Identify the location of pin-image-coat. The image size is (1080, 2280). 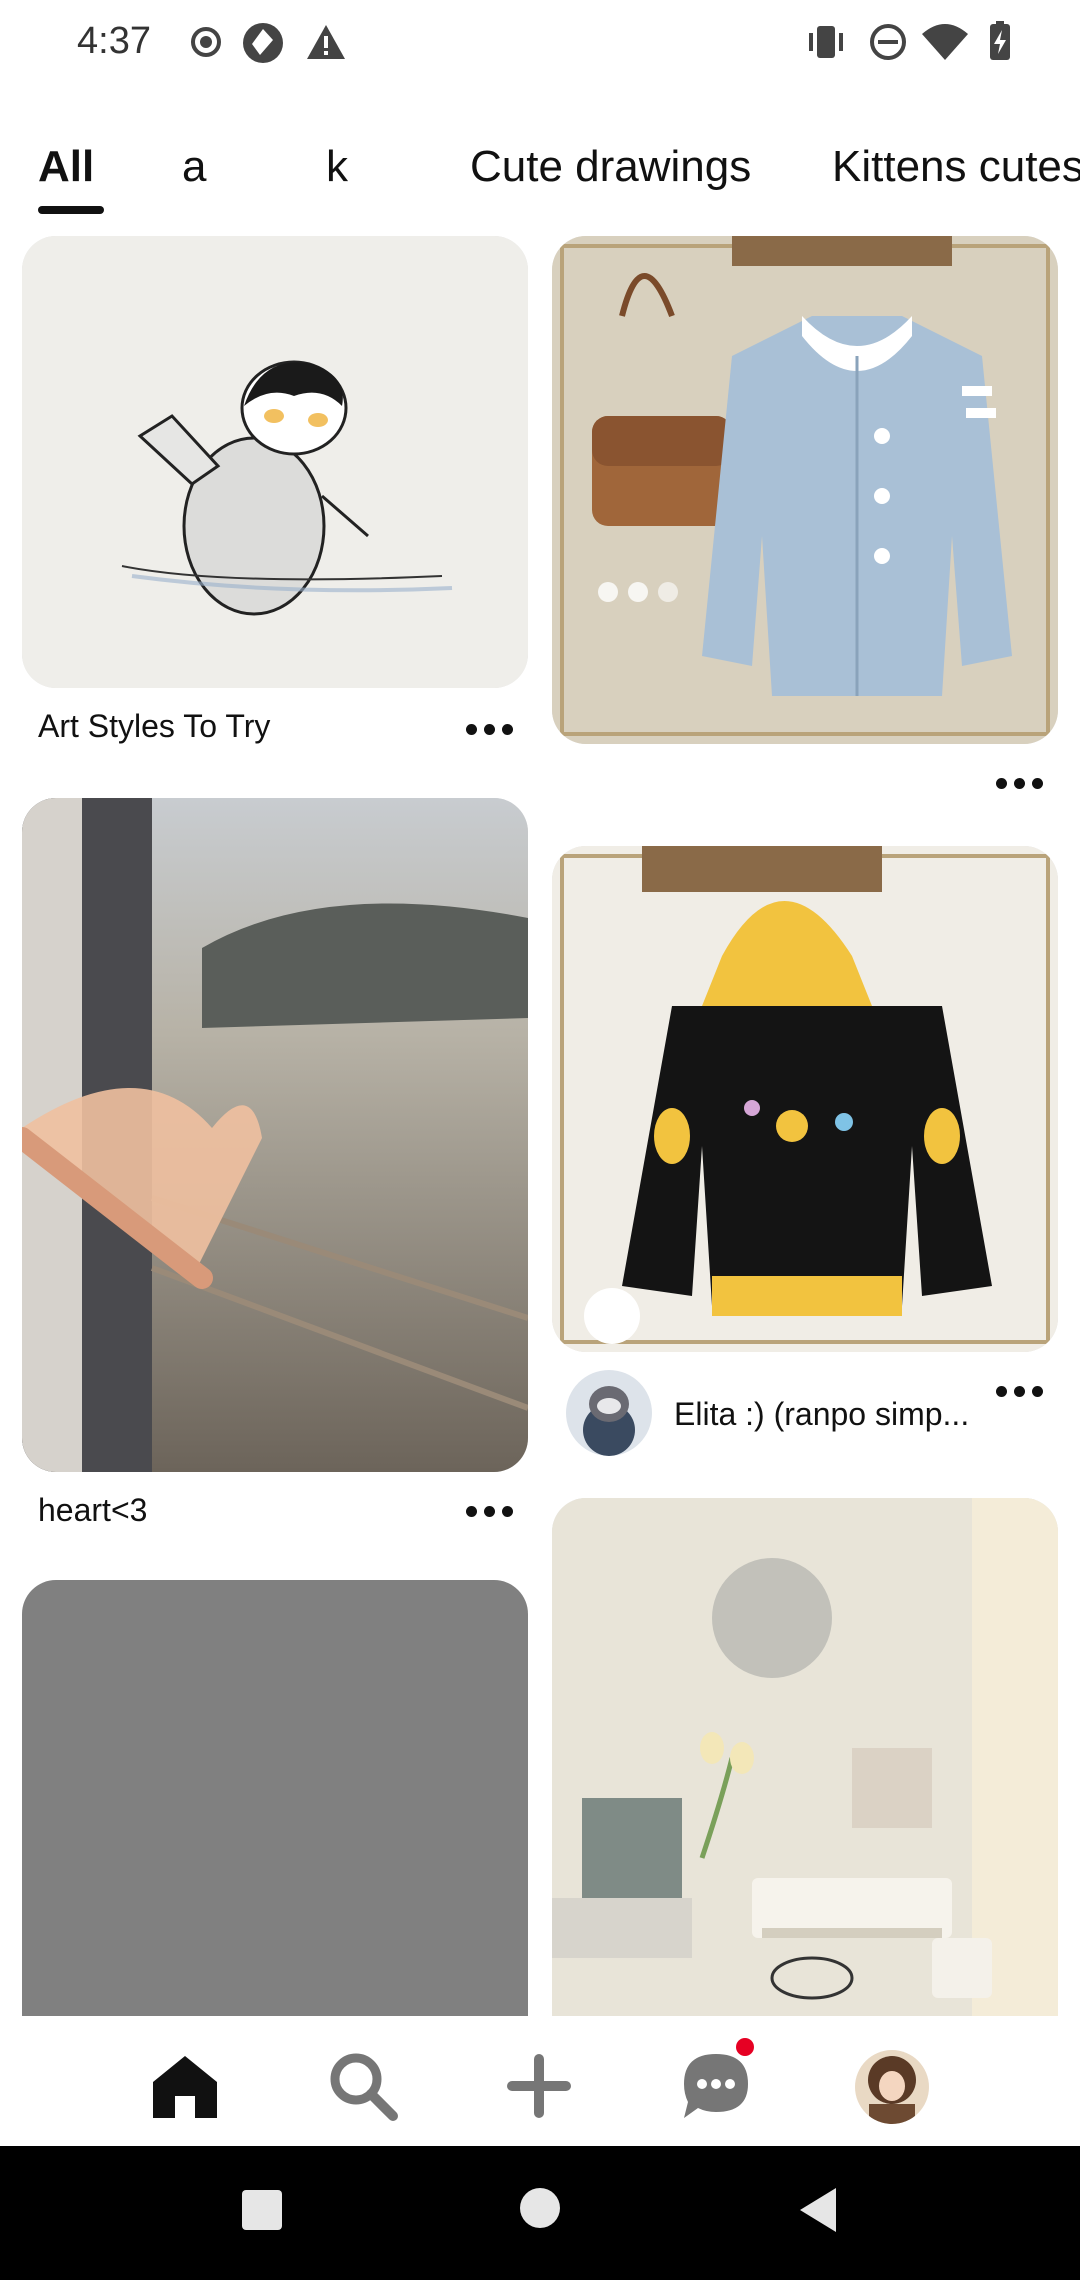
(805, 490).